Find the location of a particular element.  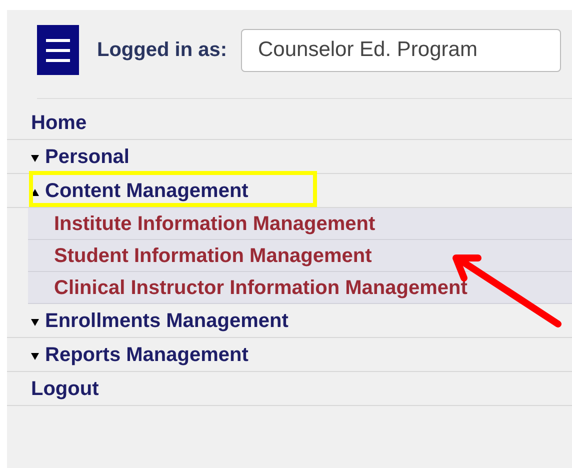

menu-group: Enrollments Management is located at coordinates (289, 321).